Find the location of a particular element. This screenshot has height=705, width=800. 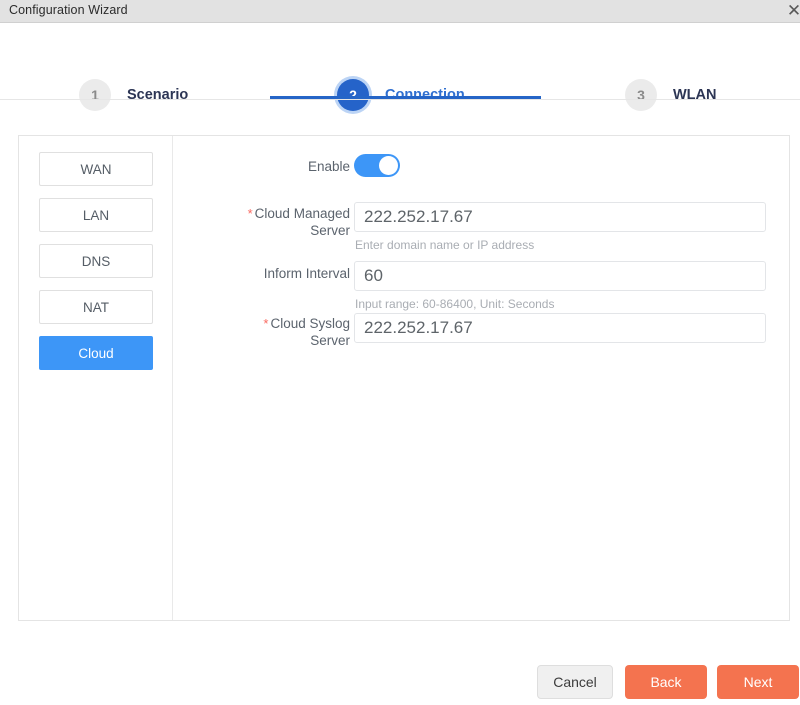

toggle-knob is located at coordinates (388, 165).